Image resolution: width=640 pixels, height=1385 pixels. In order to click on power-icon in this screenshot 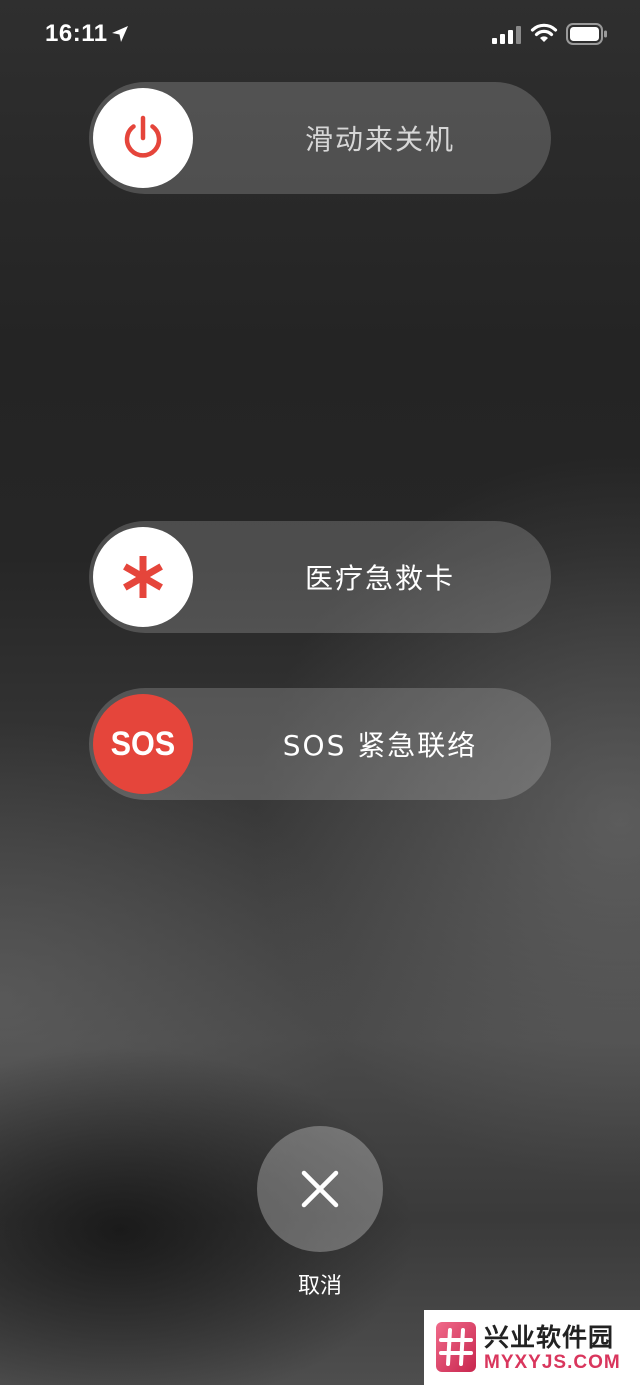, I will do `click(143, 136)`.